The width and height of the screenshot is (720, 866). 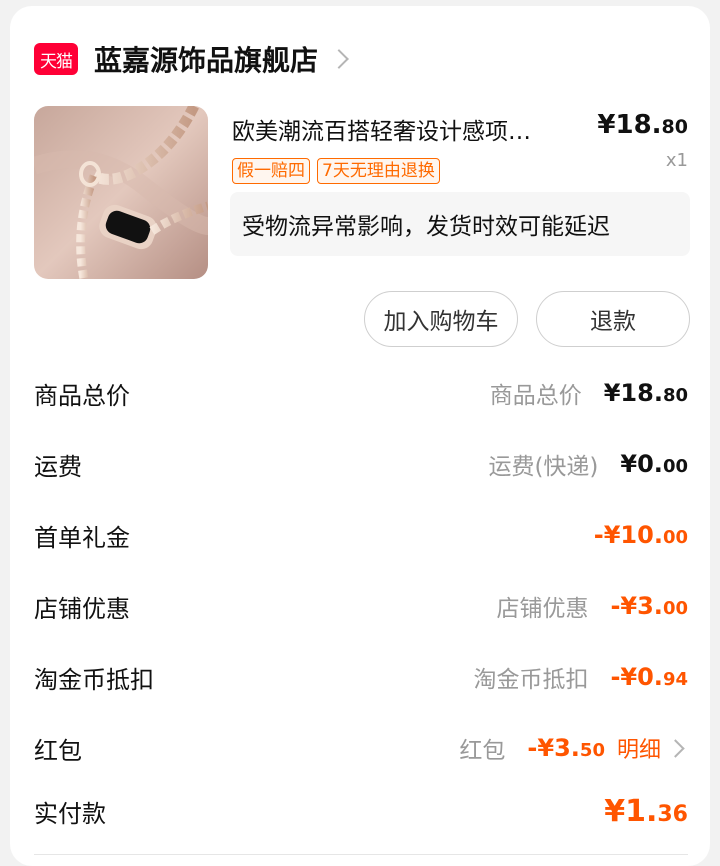 I want to click on row-shop-discount: 店铺优惠 店铺优惠 -¥3.00, so click(x=361, y=606).